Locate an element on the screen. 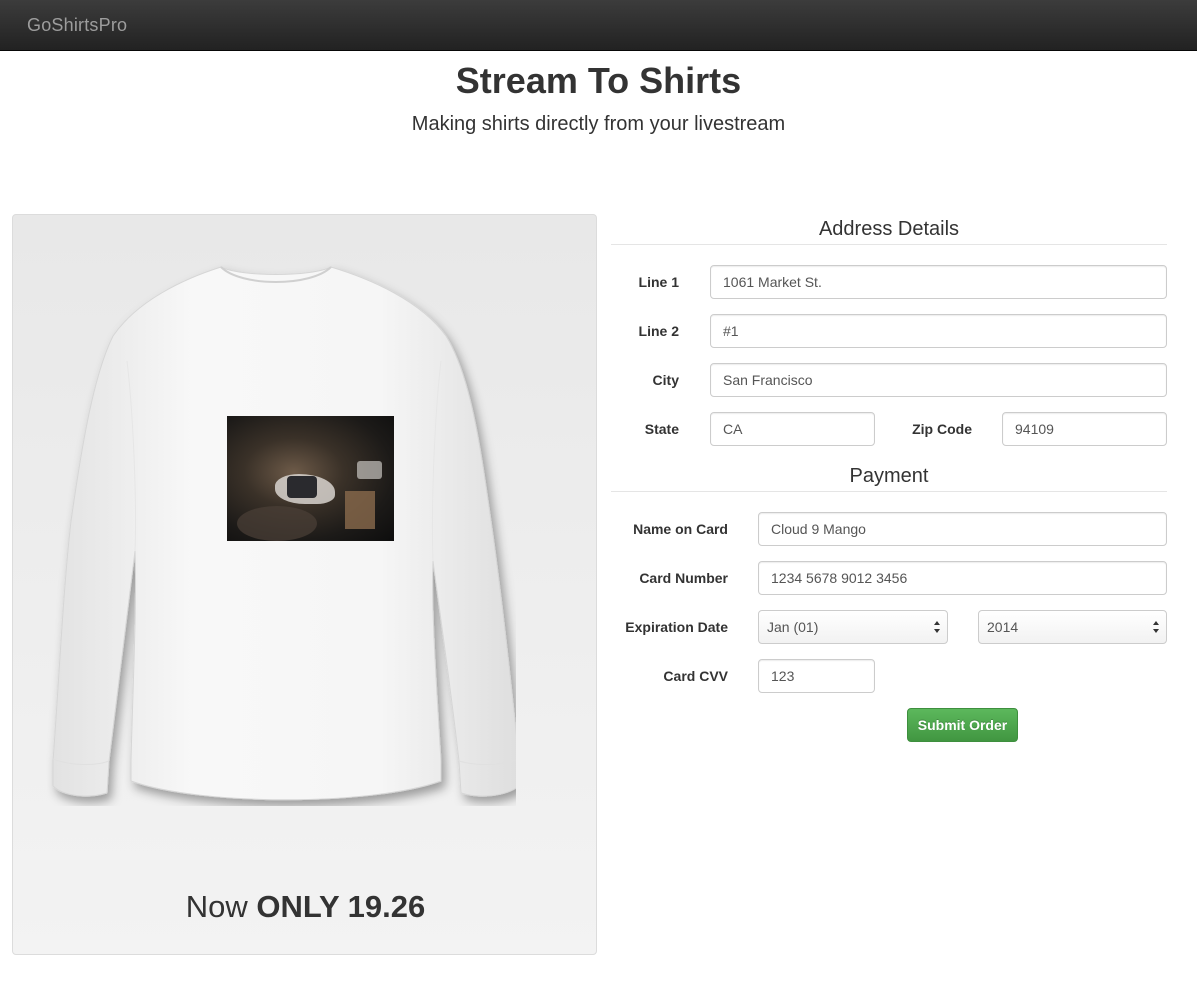  cvv-input is located at coordinates (816, 676).